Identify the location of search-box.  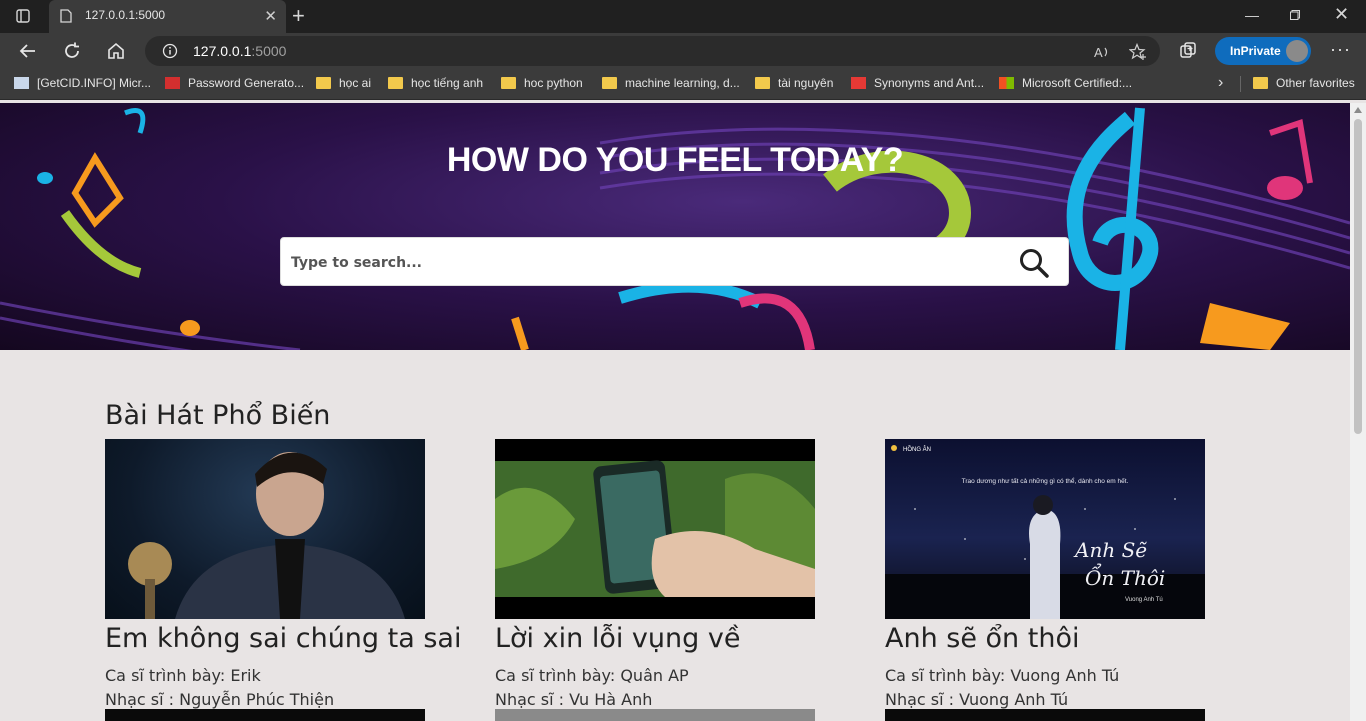
(674, 262).